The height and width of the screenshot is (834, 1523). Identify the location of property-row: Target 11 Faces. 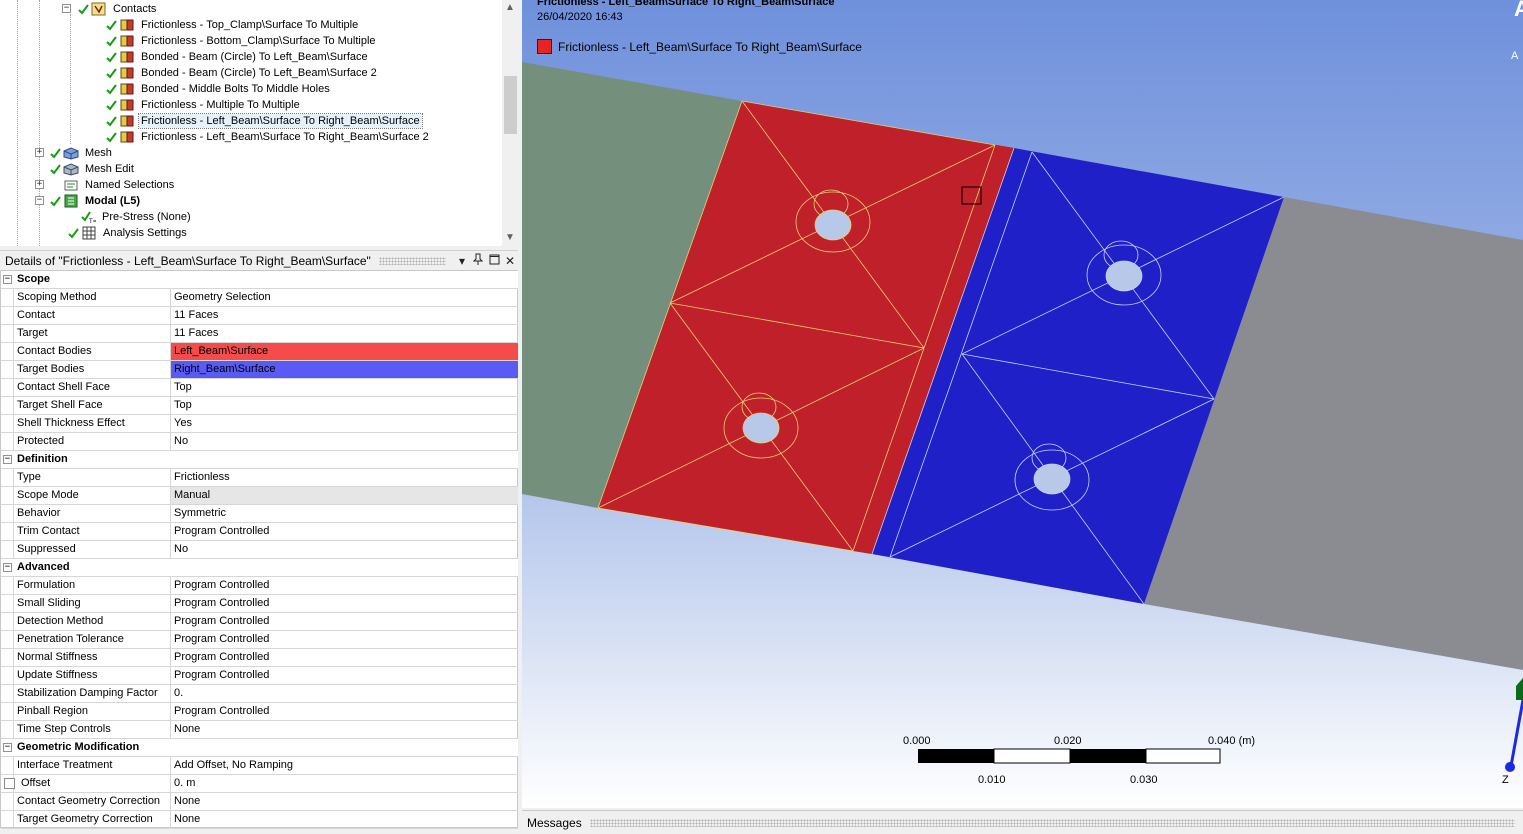
(259, 334).